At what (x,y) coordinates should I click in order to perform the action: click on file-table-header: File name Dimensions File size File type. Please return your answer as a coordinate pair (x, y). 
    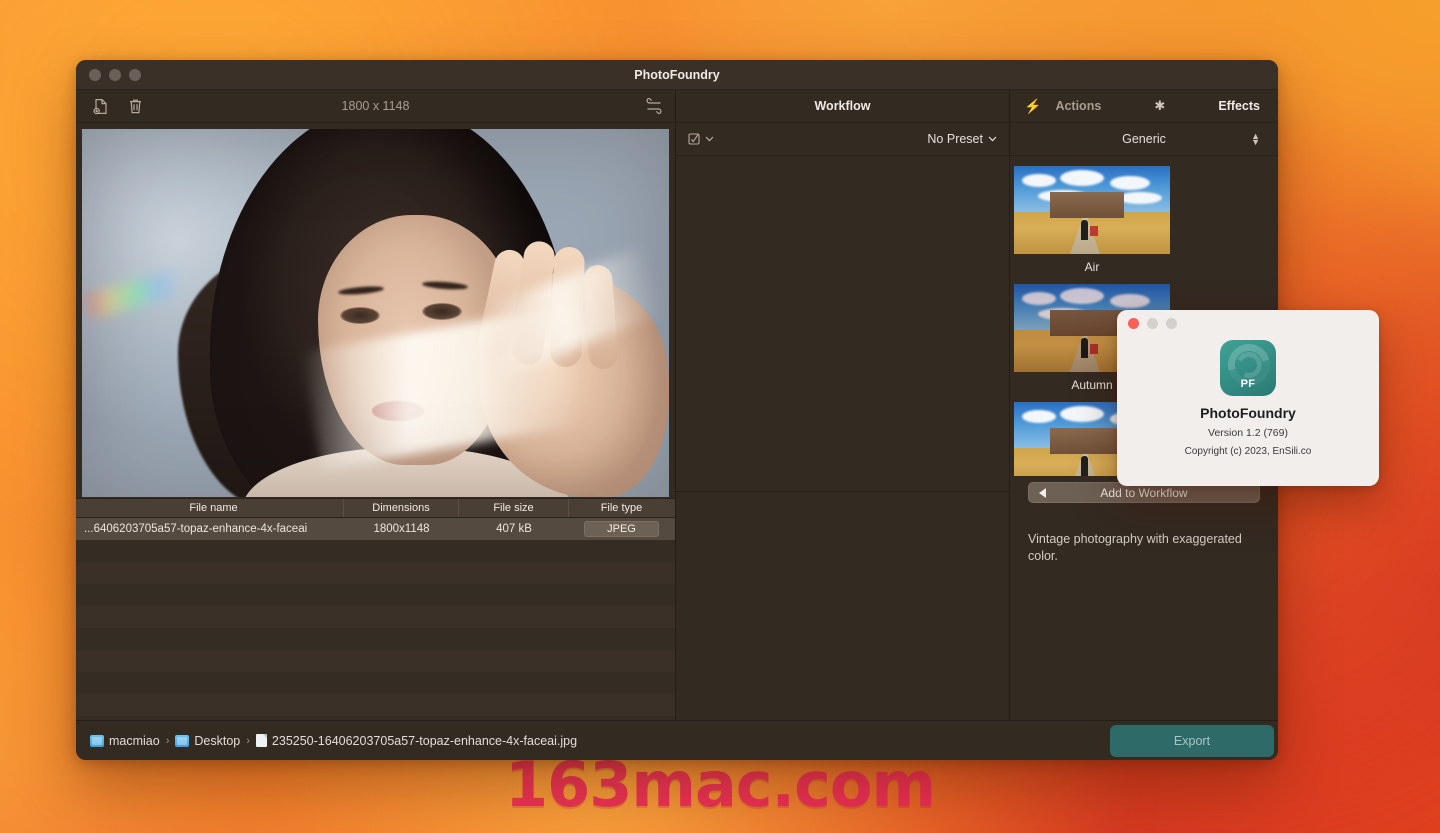
    Looking at the image, I should click on (375, 508).